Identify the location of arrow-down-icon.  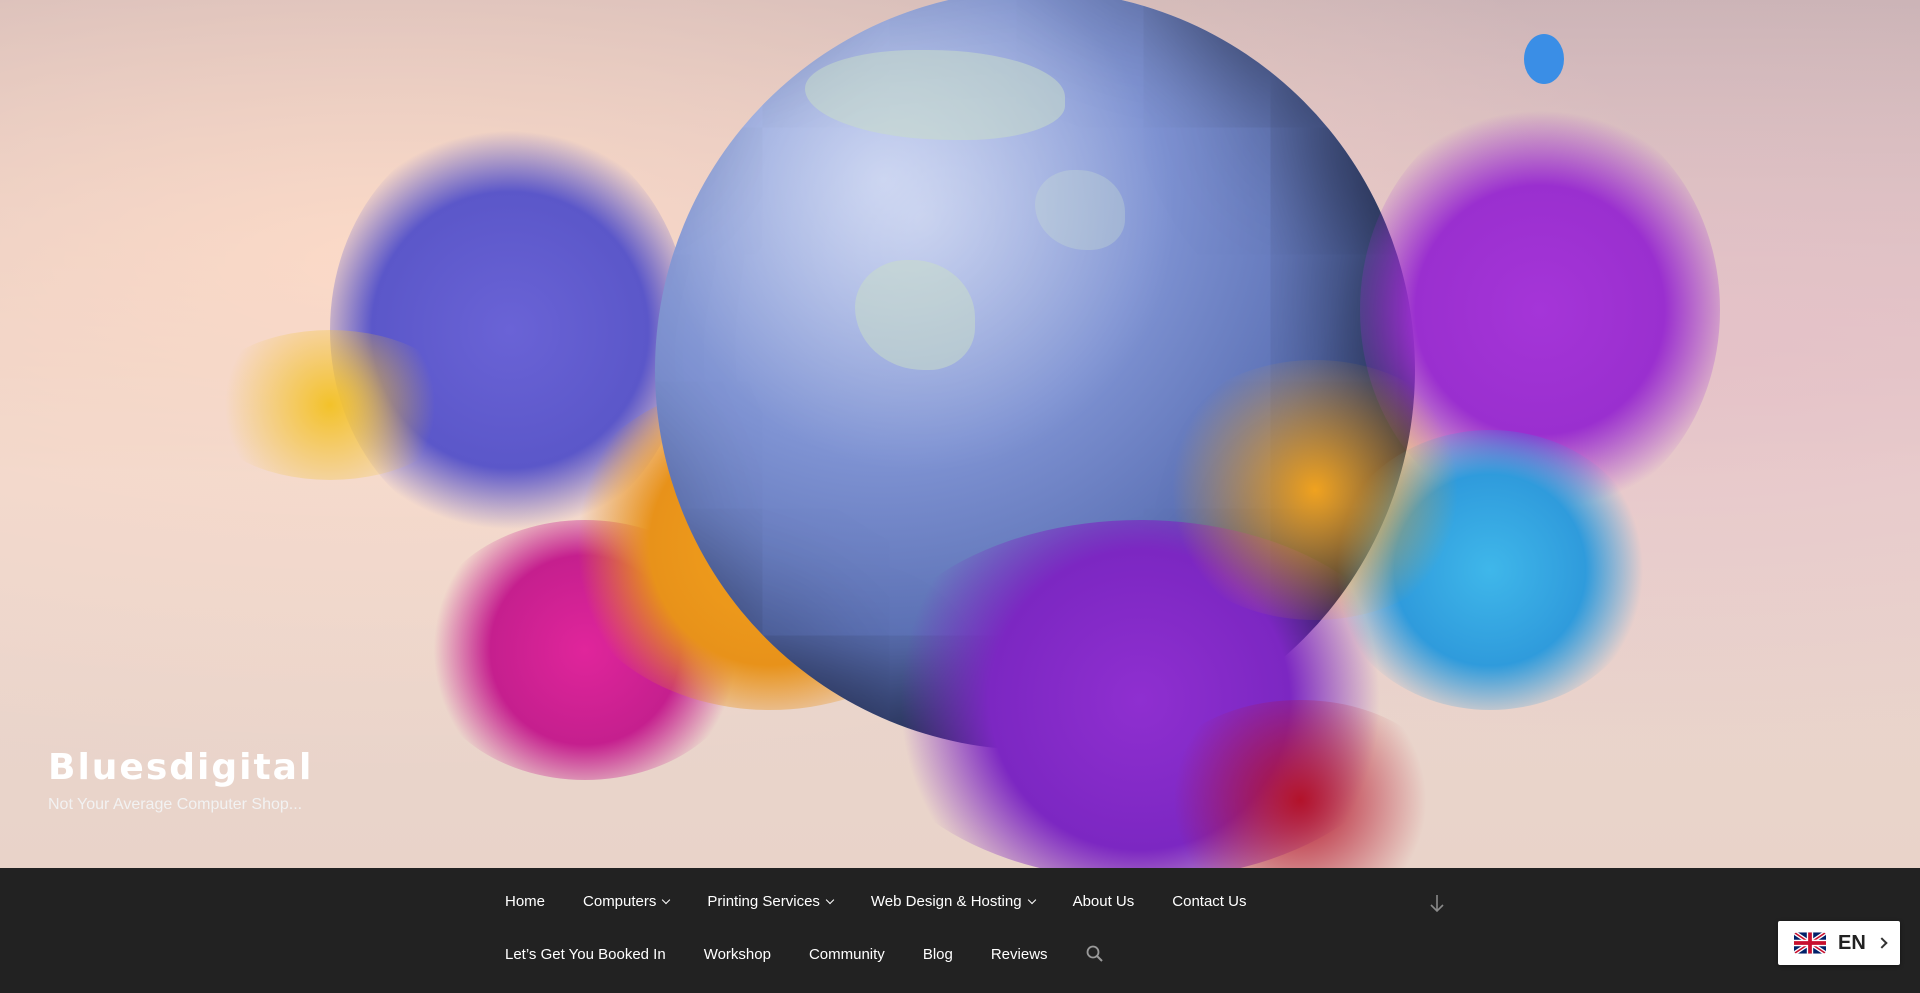
(1437, 904).